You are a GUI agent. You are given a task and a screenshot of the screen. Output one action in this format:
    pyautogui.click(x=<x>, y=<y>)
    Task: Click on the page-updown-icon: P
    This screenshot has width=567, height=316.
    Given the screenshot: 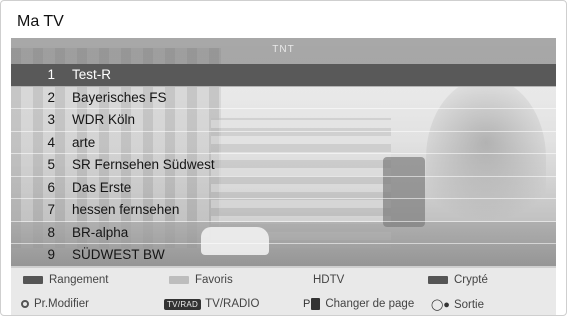 What is the action you would take?
    pyautogui.click(x=312, y=304)
    